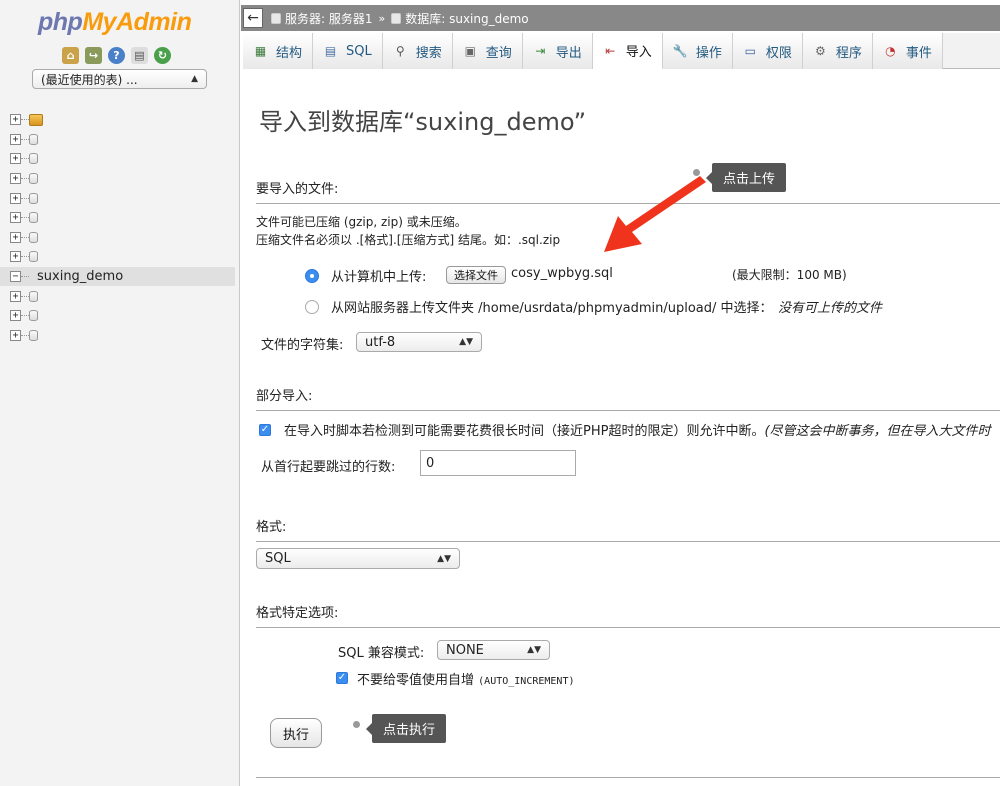 The image size is (1000, 786). I want to click on skip-rows-input: 0, so click(498, 463).